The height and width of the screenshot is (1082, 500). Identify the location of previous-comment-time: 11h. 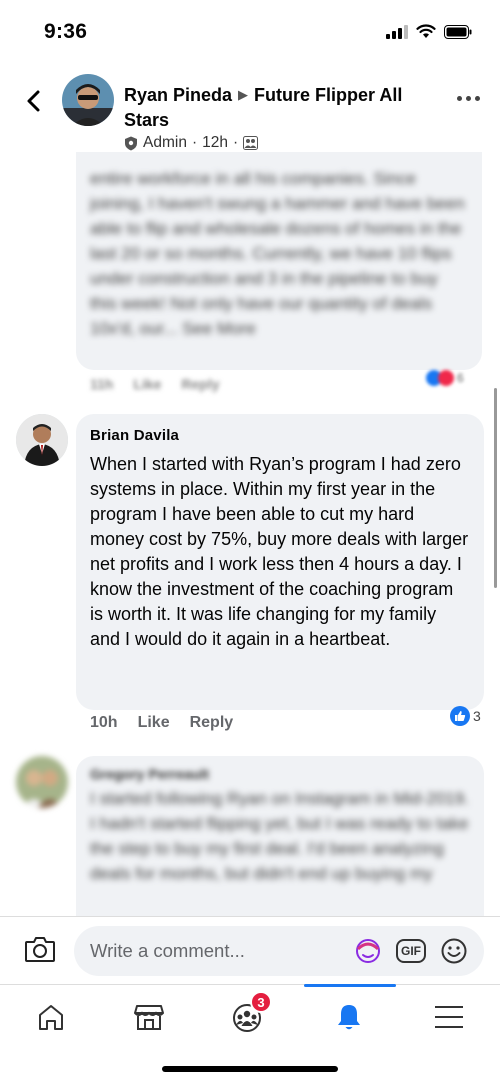
(102, 384).